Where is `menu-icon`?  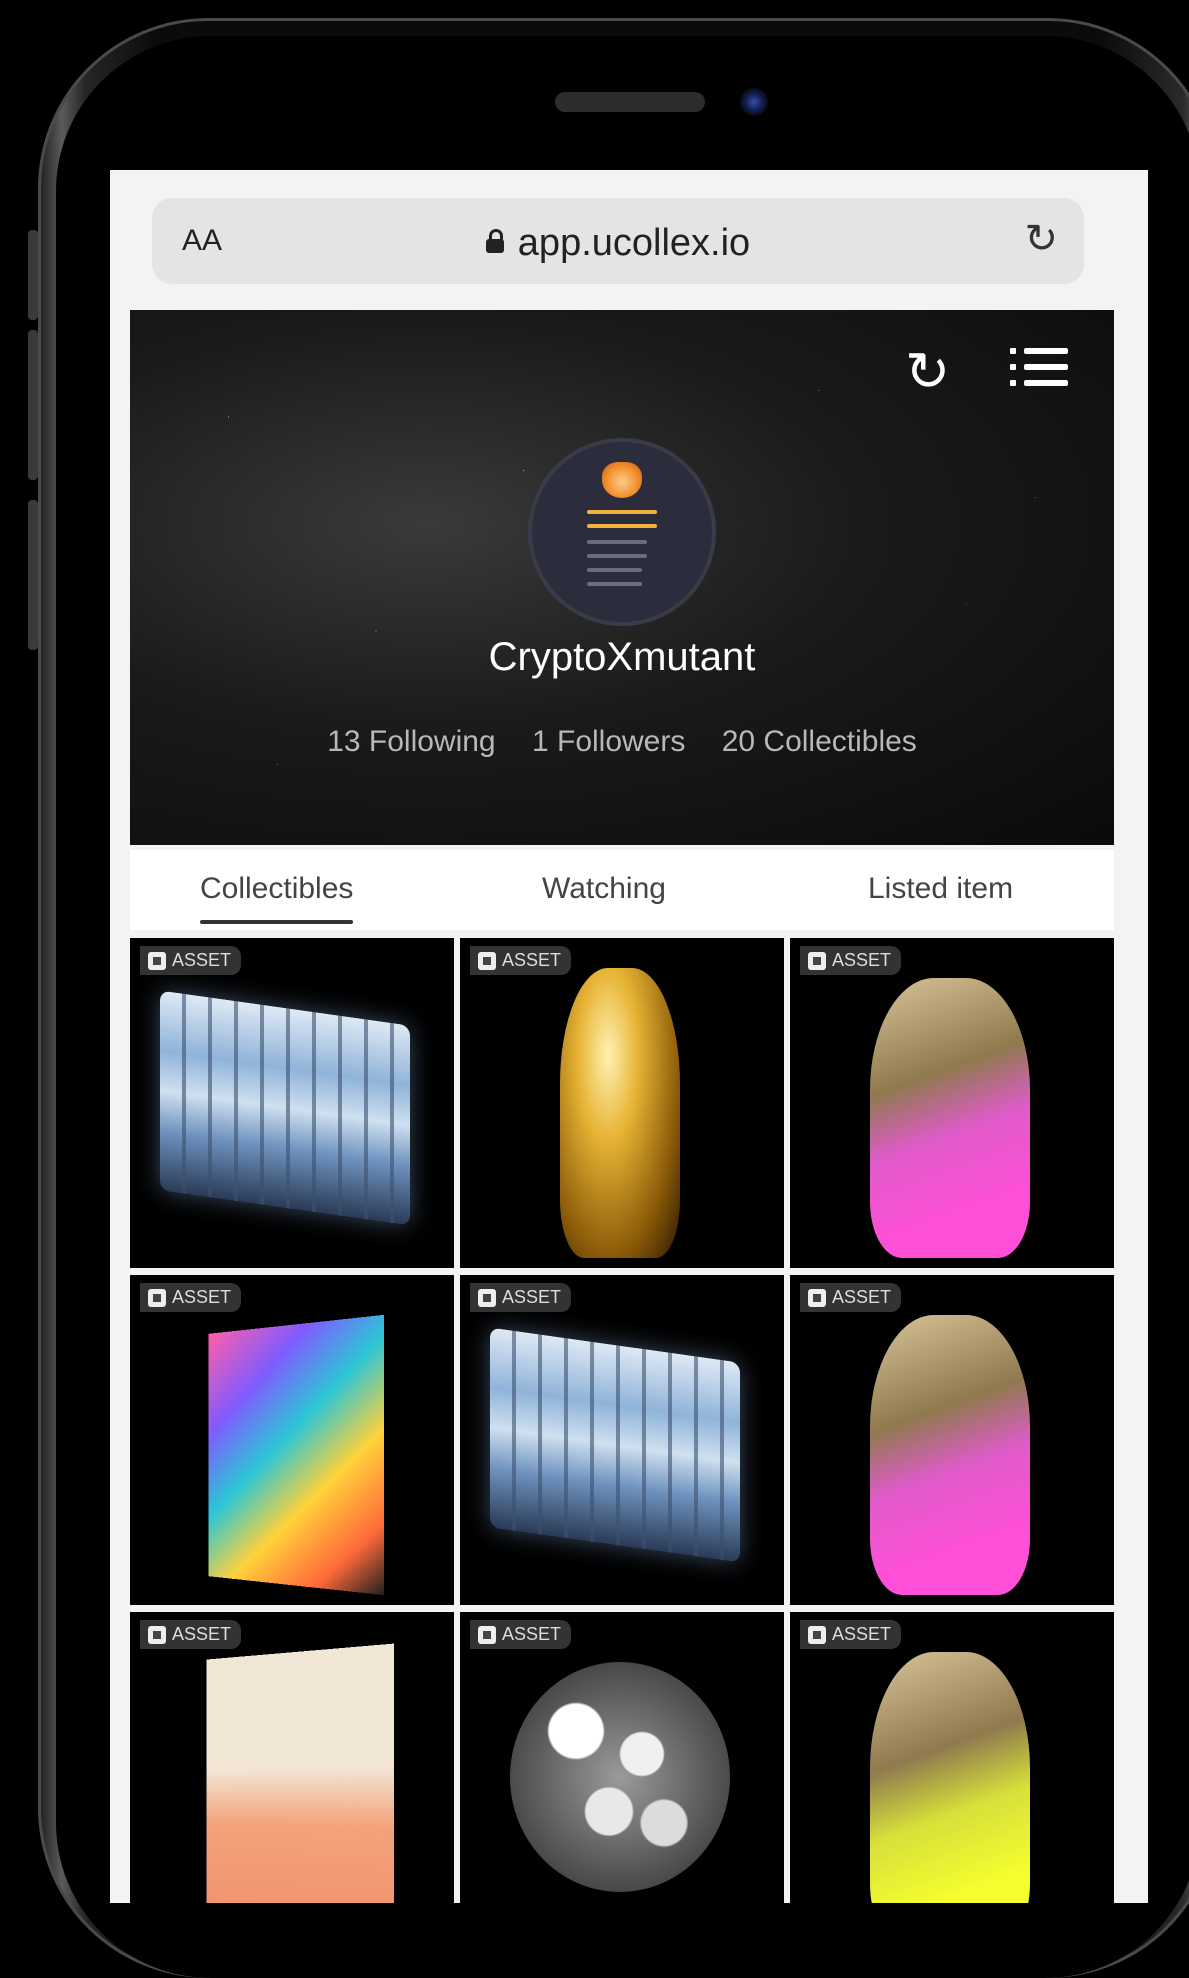 menu-icon is located at coordinates (1039, 368).